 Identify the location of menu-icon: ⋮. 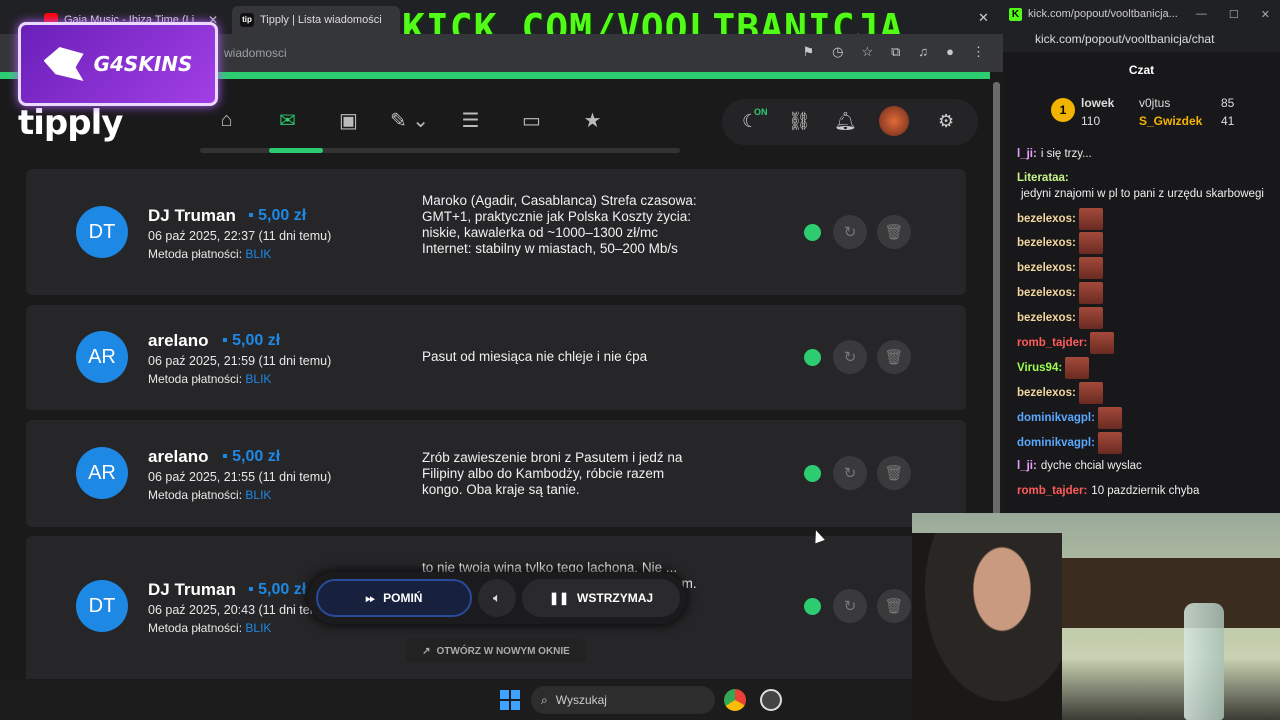
(978, 52).